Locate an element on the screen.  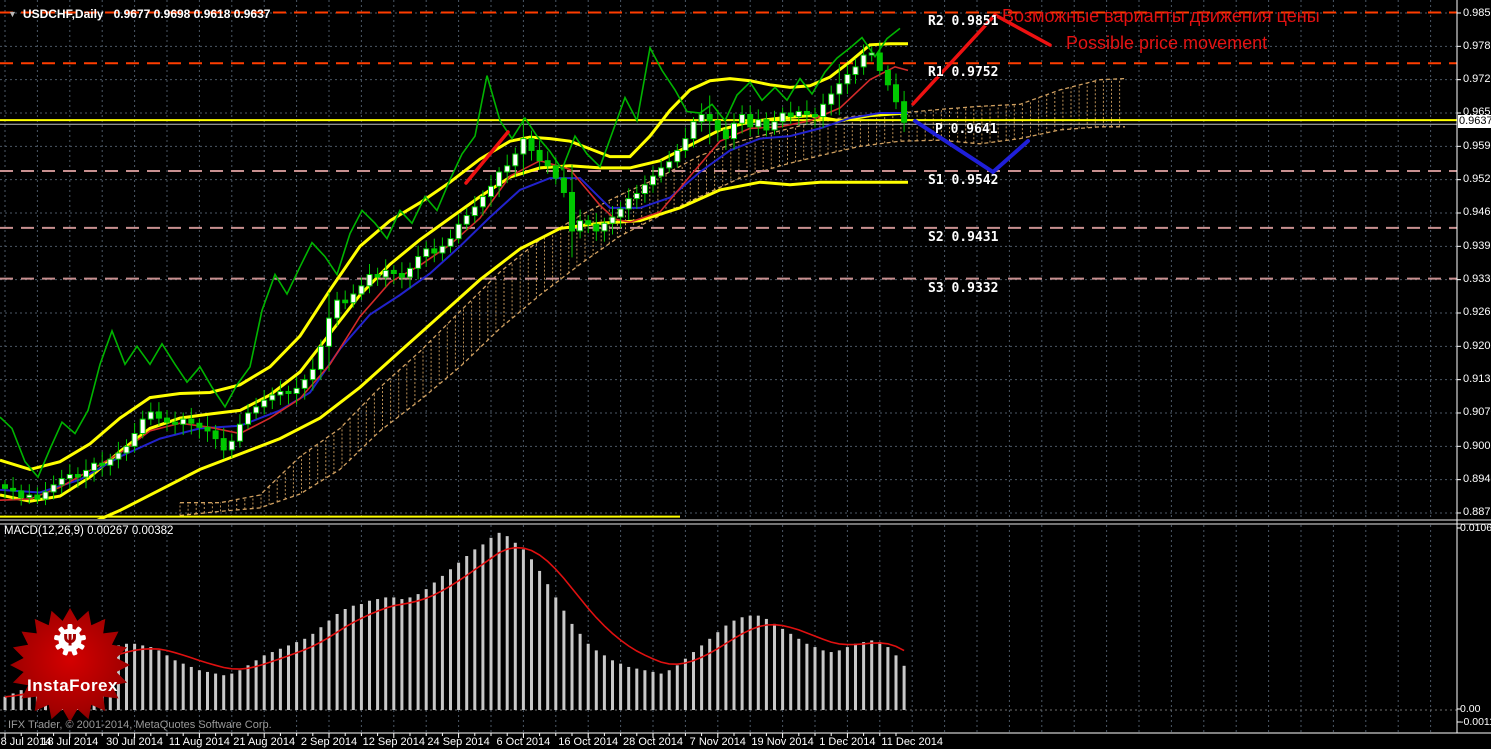
symbol-dropdown-icon: ▼ is located at coordinates (12, 14).